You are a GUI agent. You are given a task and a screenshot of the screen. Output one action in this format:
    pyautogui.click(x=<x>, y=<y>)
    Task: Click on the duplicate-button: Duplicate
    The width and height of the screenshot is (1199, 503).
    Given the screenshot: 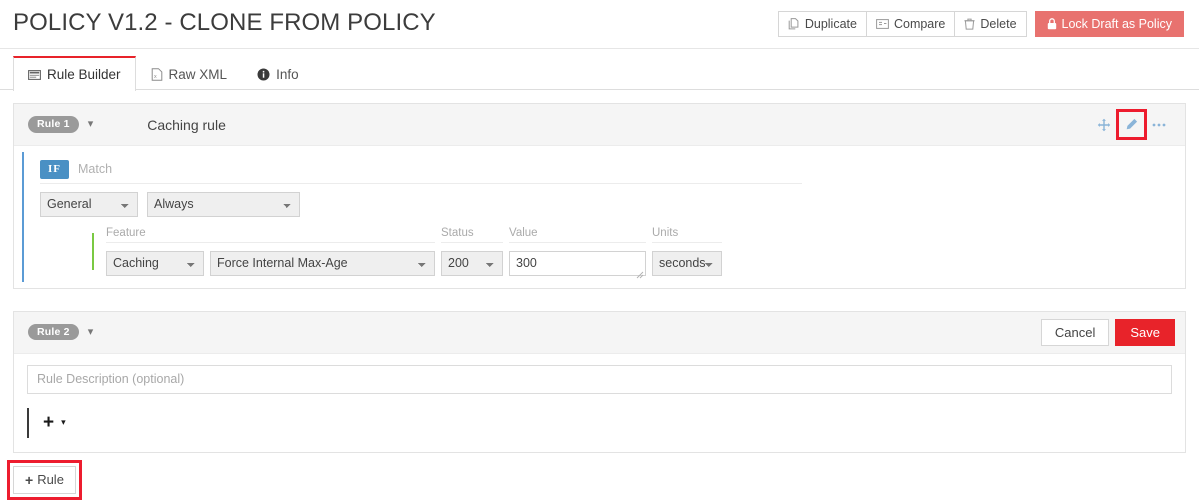 What is the action you would take?
    pyautogui.click(x=822, y=24)
    